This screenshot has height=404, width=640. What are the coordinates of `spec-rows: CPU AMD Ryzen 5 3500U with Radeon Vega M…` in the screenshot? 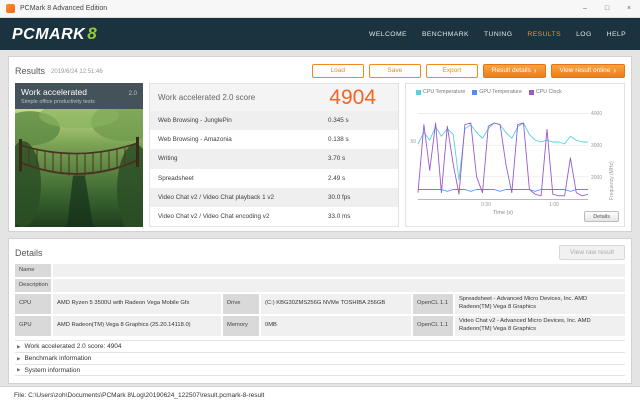 It's located at (320, 315).